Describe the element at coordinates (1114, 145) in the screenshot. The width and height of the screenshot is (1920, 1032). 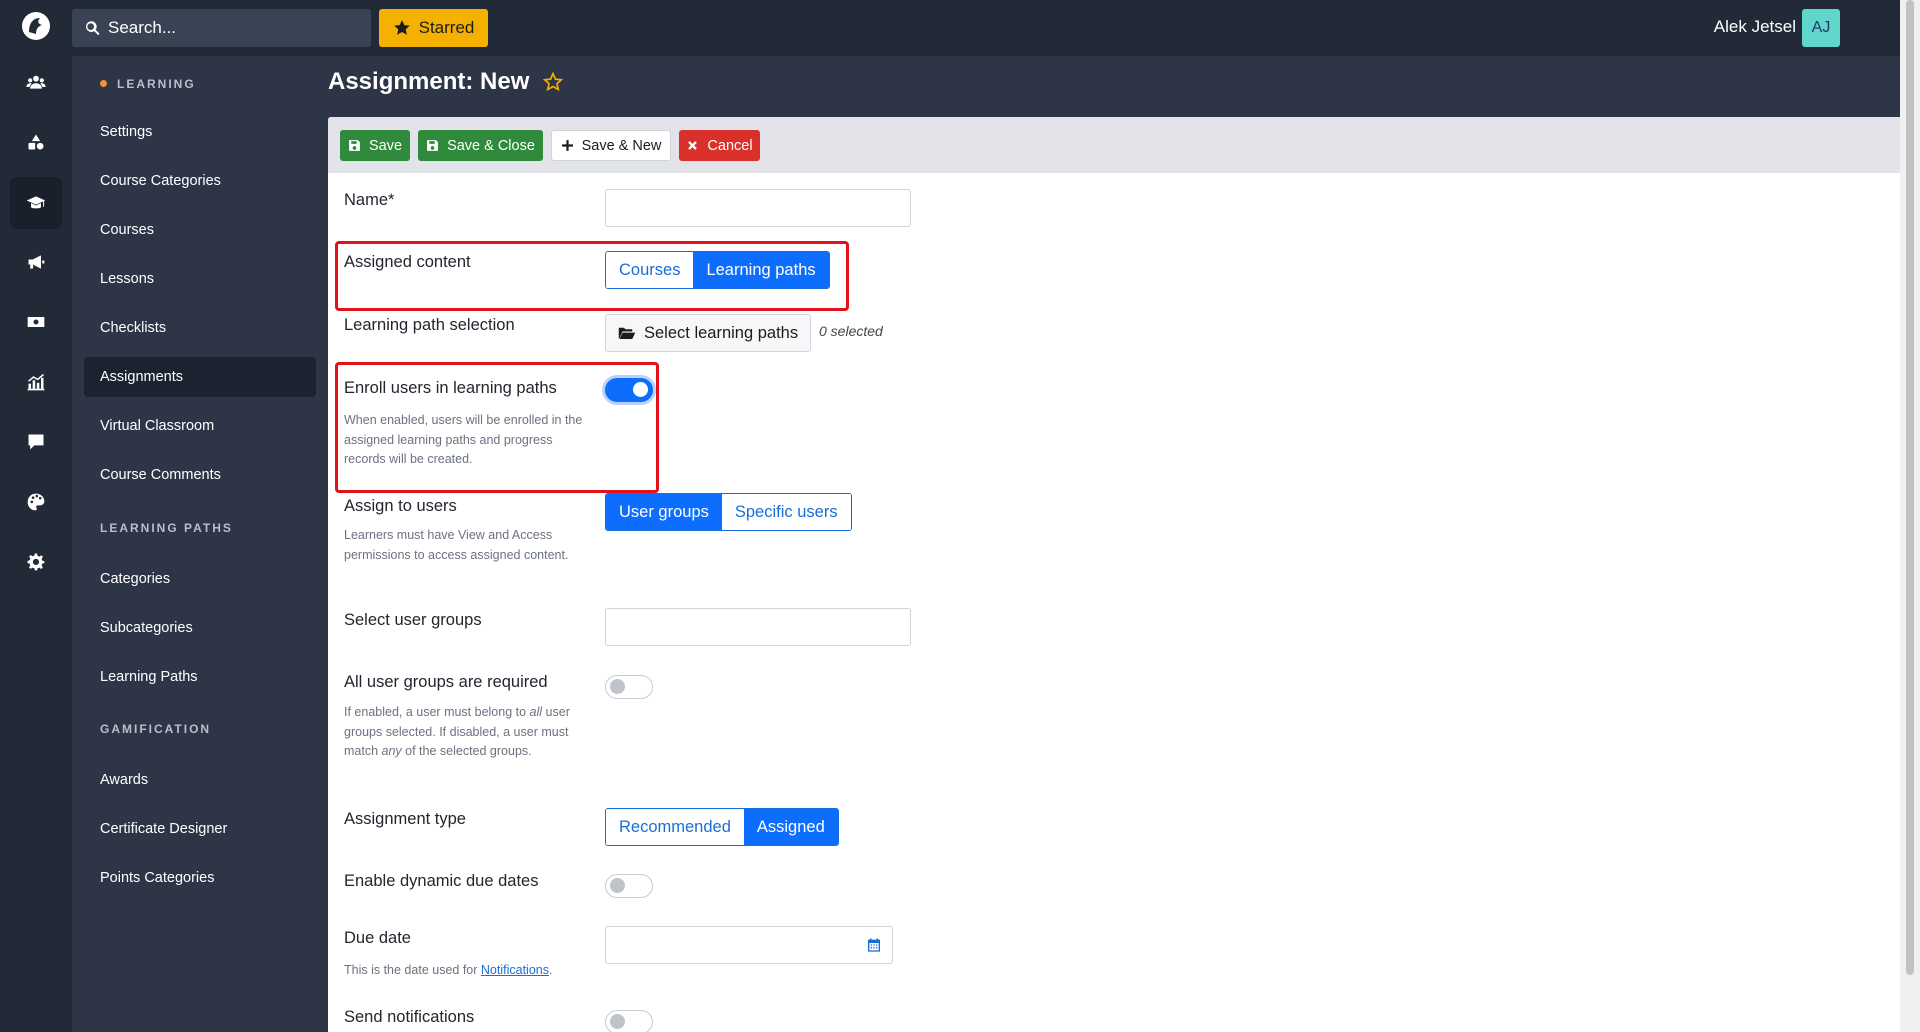
I see `toolbar: Save Save & Close Save & New Cancel` at that location.